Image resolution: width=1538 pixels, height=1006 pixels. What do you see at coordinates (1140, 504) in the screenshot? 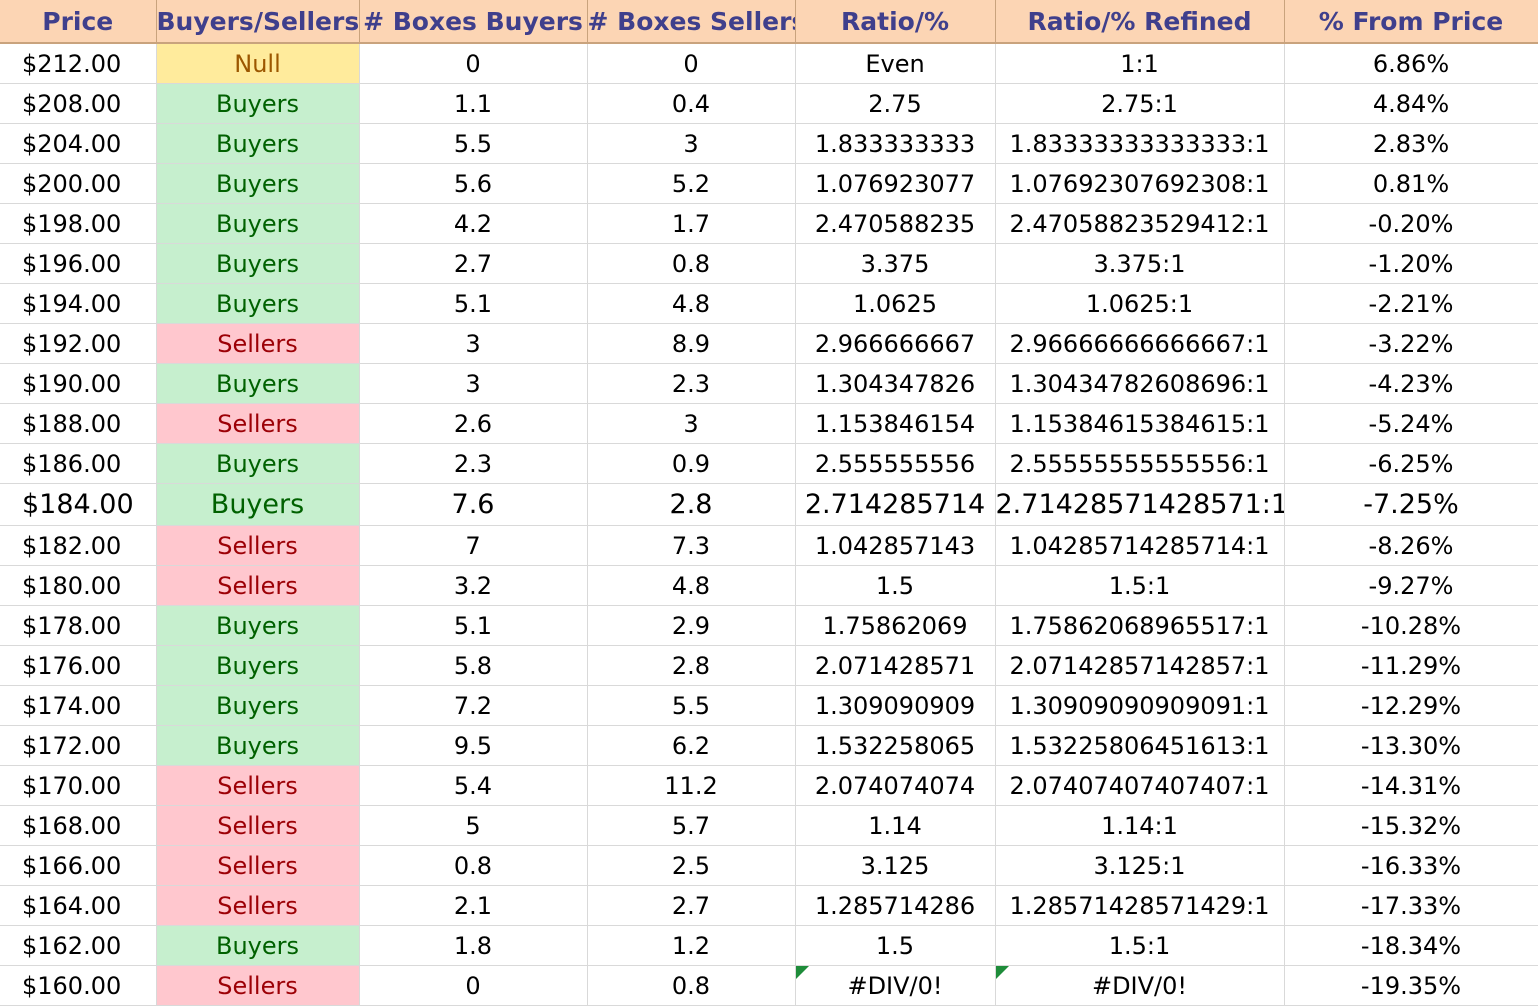
I see `ratio-refined-cell: 2.71428571428571:1` at bounding box center [1140, 504].